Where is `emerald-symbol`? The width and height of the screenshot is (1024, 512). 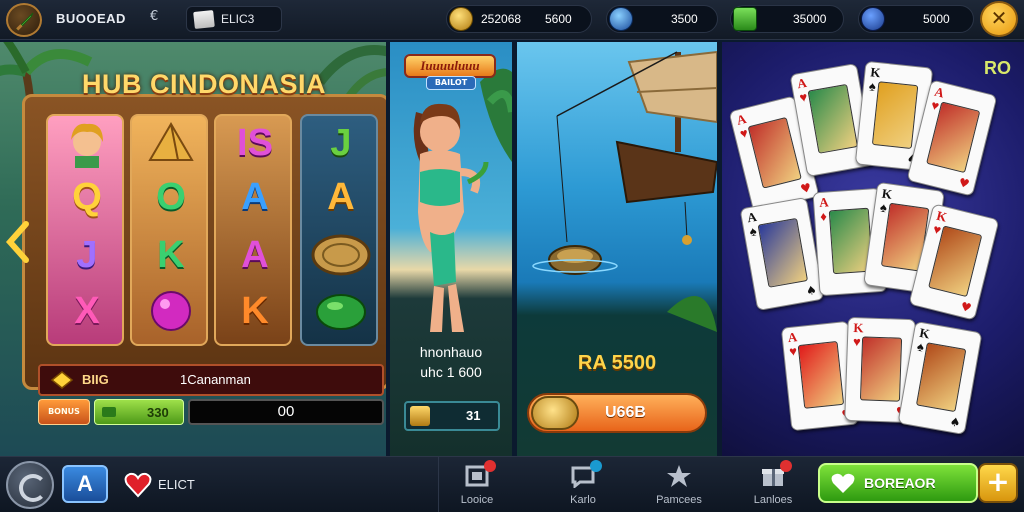
emerald-symbol is located at coordinates (341, 311).